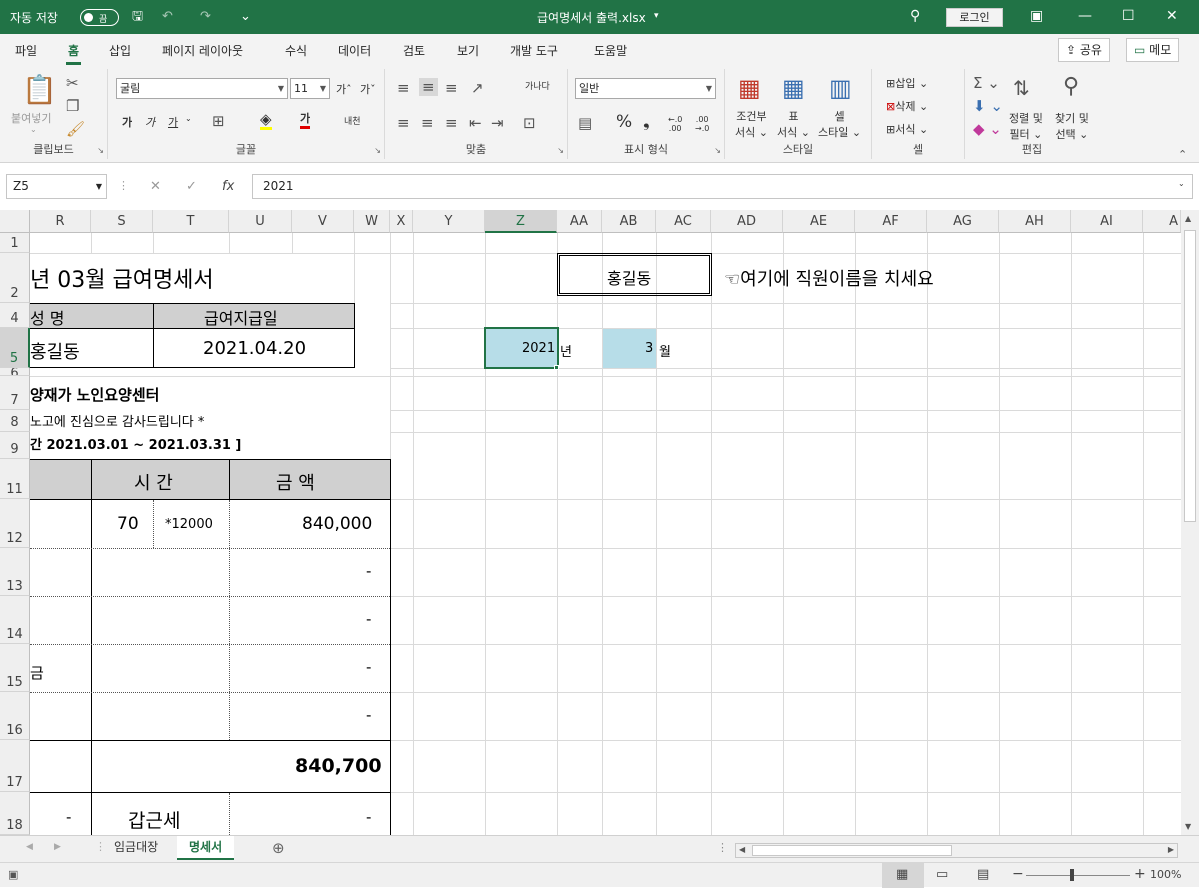 The width and height of the screenshot is (1199, 888). I want to click on merge-center-icon: ⊡, so click(529, 123).